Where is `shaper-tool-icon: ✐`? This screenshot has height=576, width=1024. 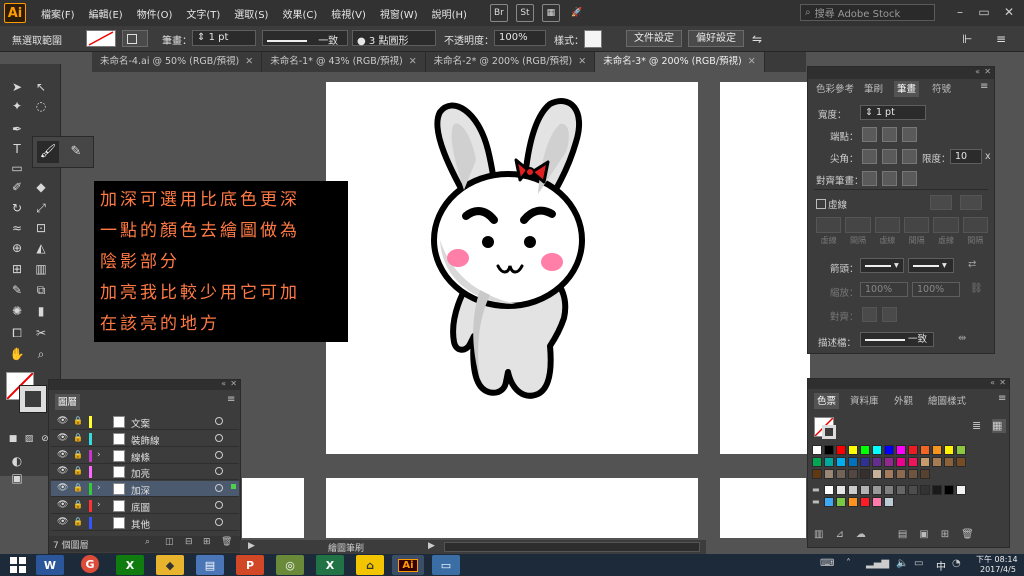
shaper-tool-icon: ✐ is located at coordinates (17, 187).